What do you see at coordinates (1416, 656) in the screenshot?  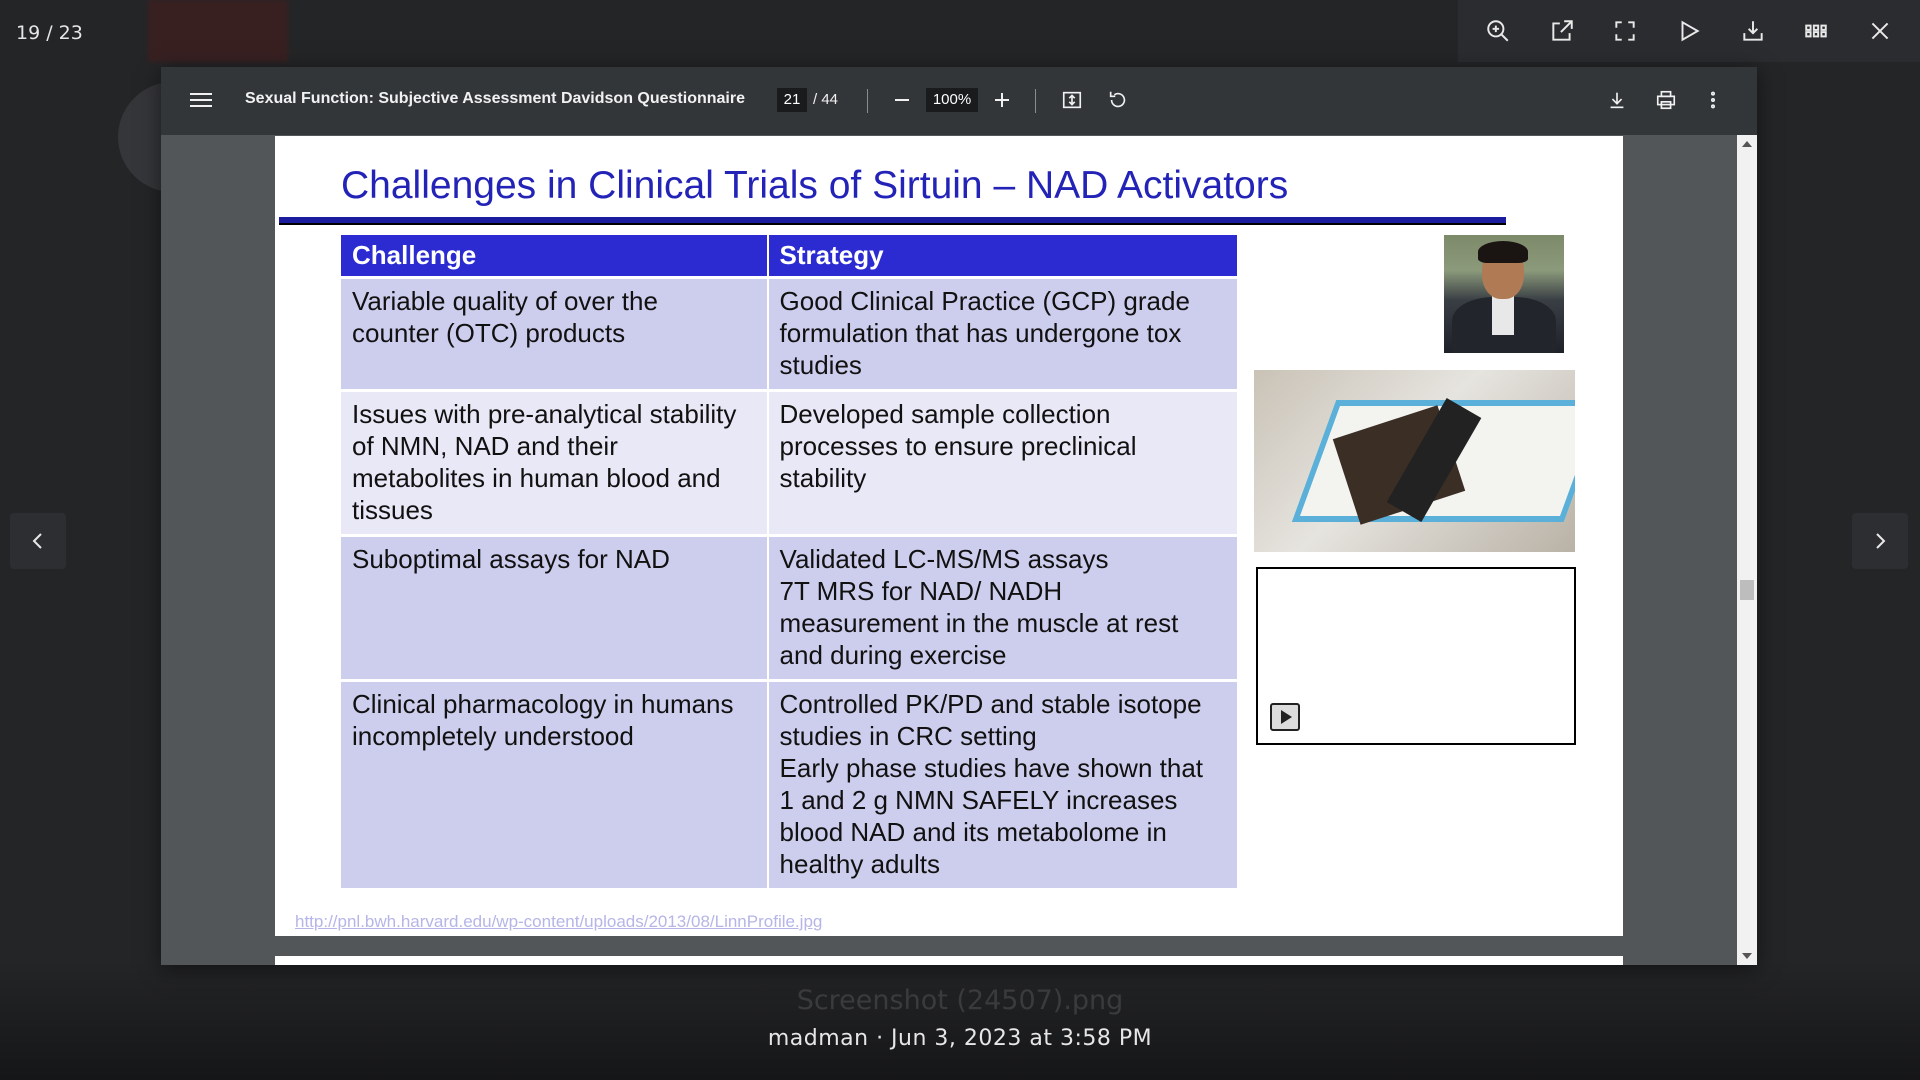 I see `embedded-video` at bounding box center [1416, 656].